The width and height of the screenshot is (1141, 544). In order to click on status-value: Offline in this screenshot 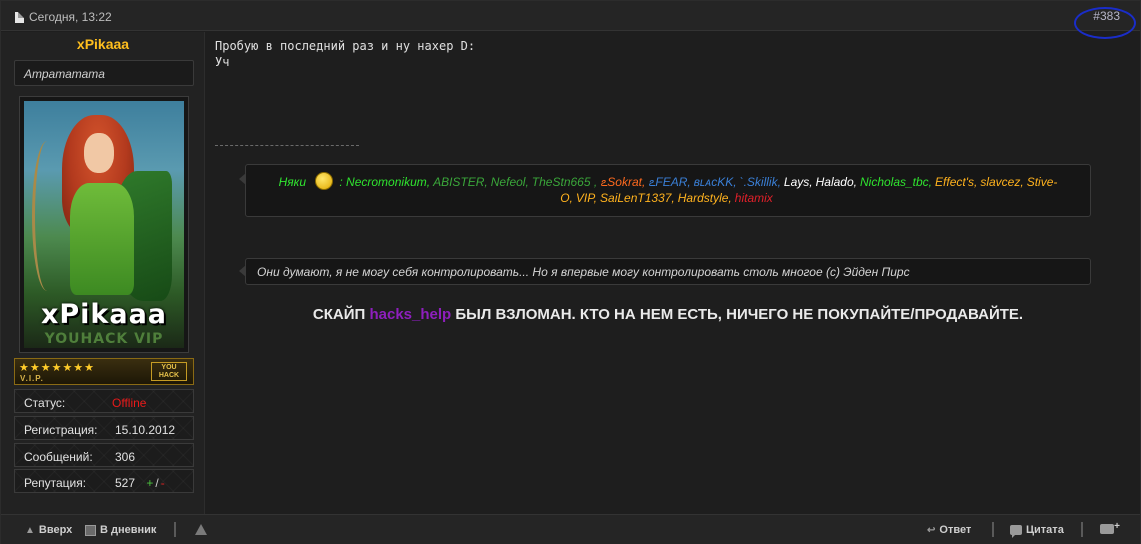, I will do `click(129, 403)`.